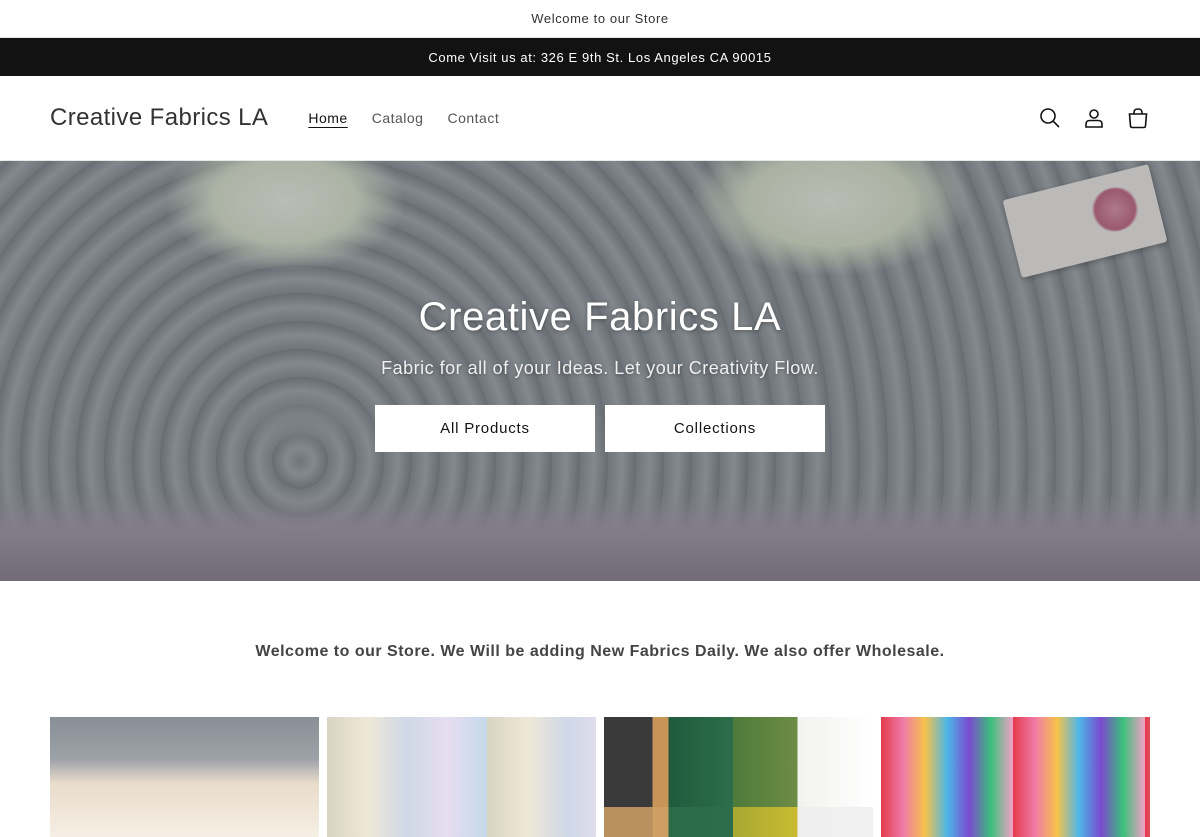  Describe the element at coordinates (1050, 118) in the screenshot. I see `search-icon` at that location.